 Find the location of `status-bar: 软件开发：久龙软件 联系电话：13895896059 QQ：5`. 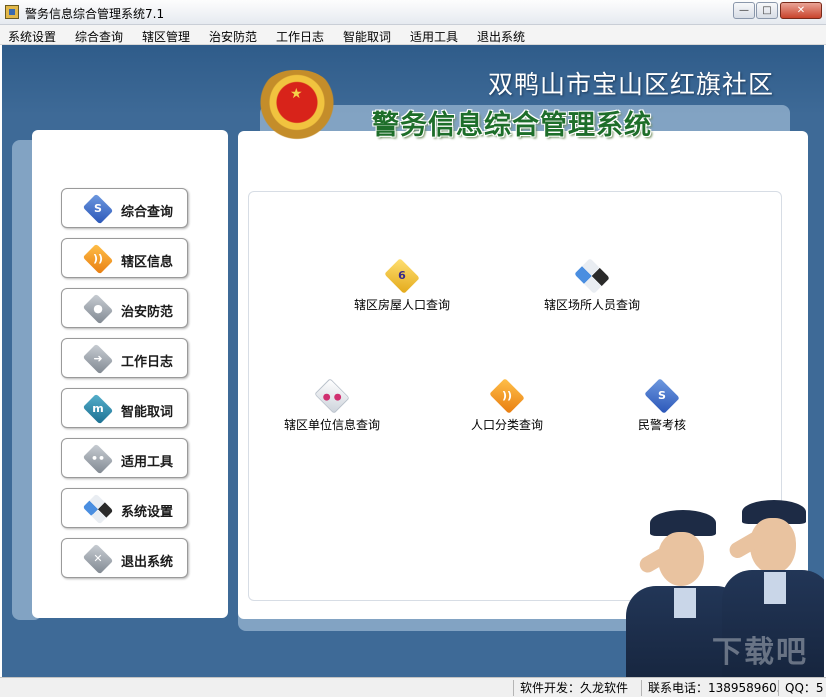

status-bar: 软件开发：久龙软件 联系电话：13895896059 QQ：5 is located at coordinates (413, 687).